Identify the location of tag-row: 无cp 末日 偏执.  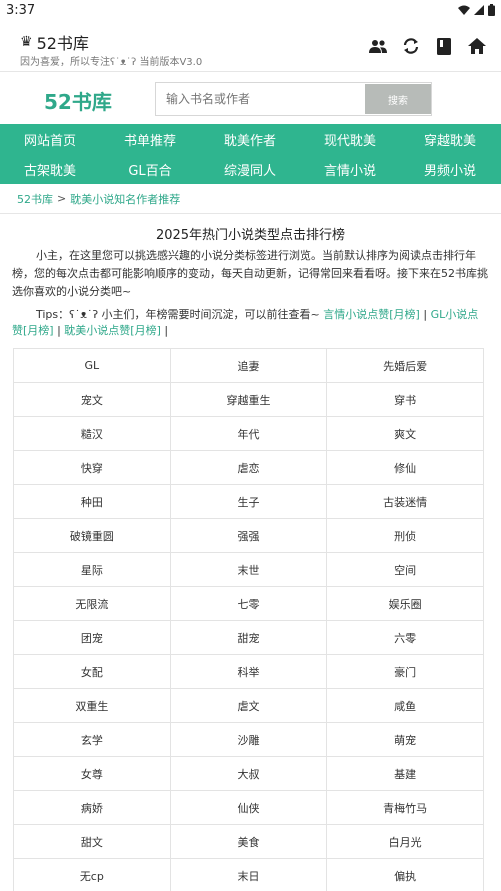
(248, 874).